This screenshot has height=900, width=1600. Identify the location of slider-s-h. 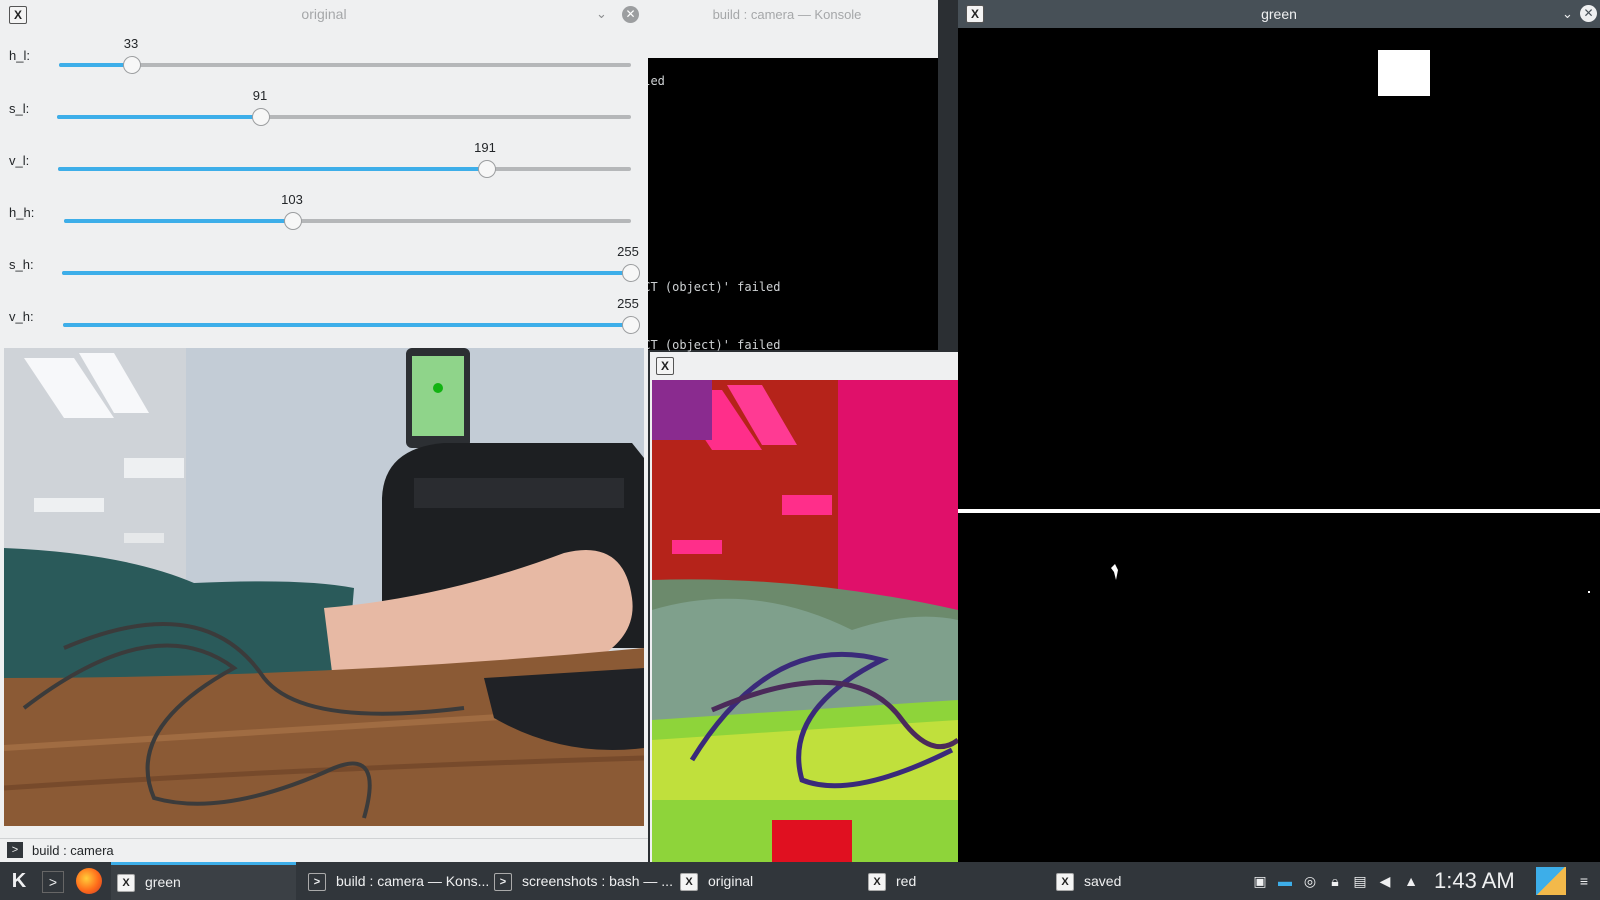
(351, 273).